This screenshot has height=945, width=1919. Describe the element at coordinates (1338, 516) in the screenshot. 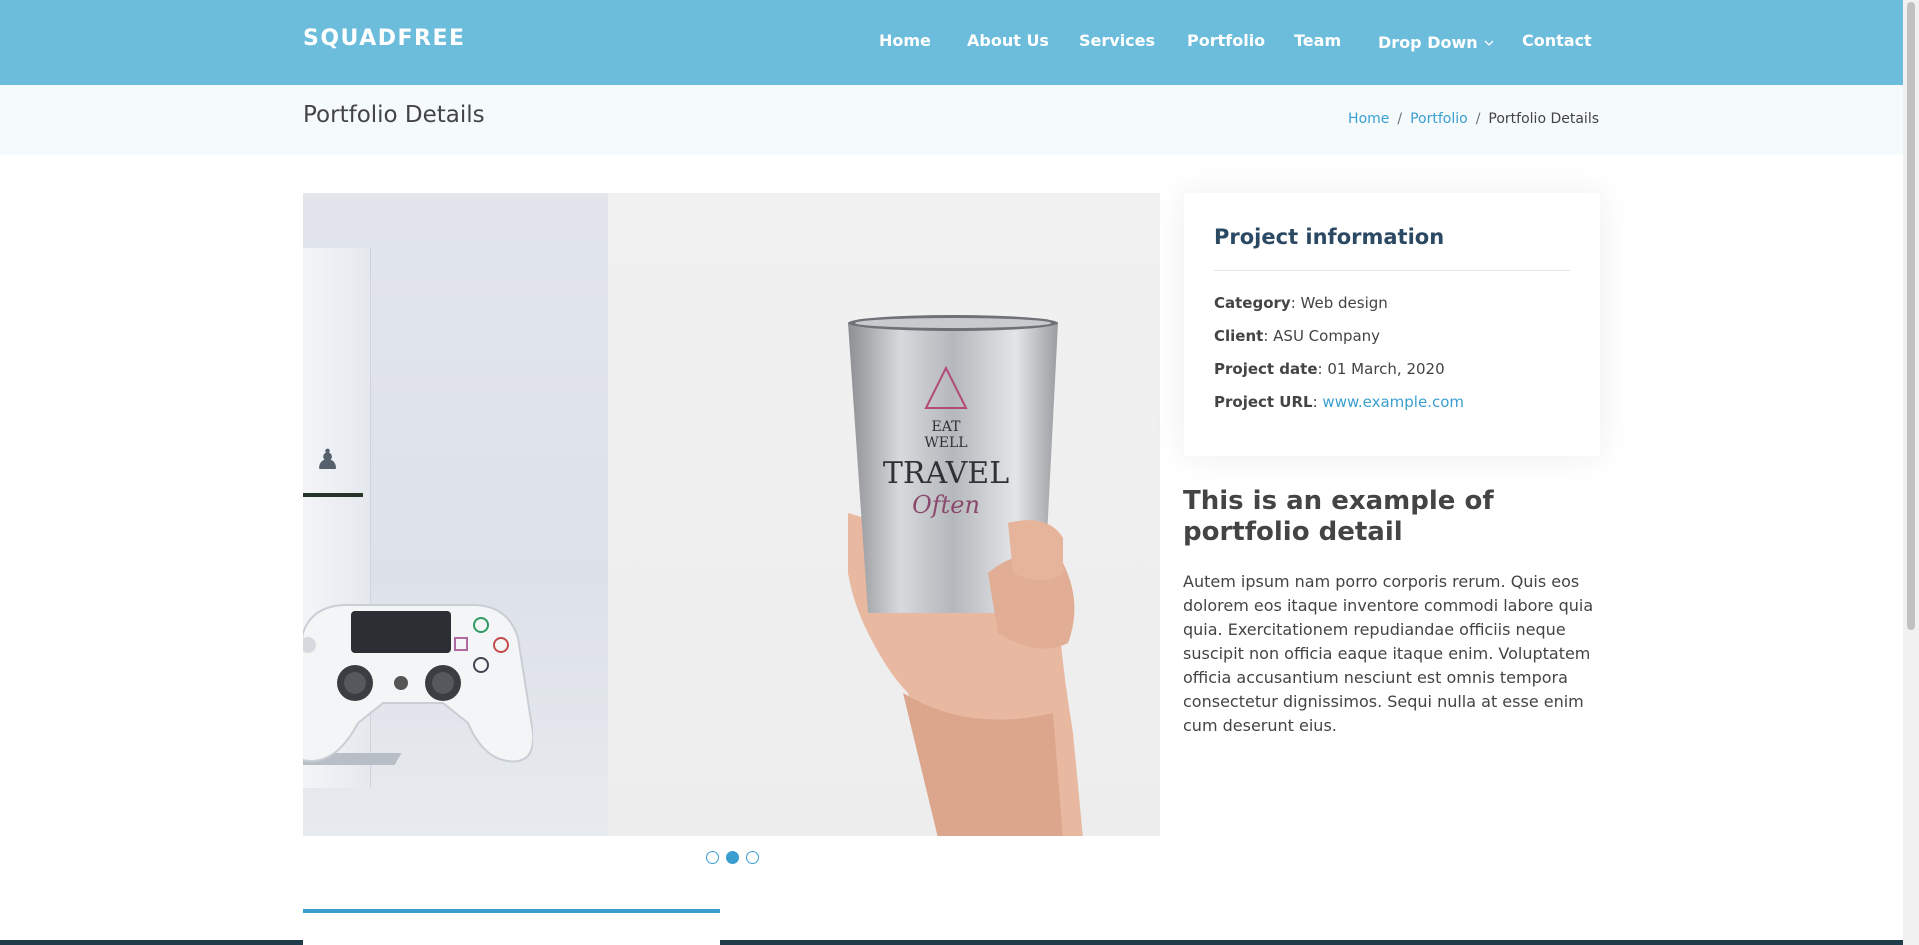

I see `portfolio-description-title: This is an example of portfolio detail` at that location.